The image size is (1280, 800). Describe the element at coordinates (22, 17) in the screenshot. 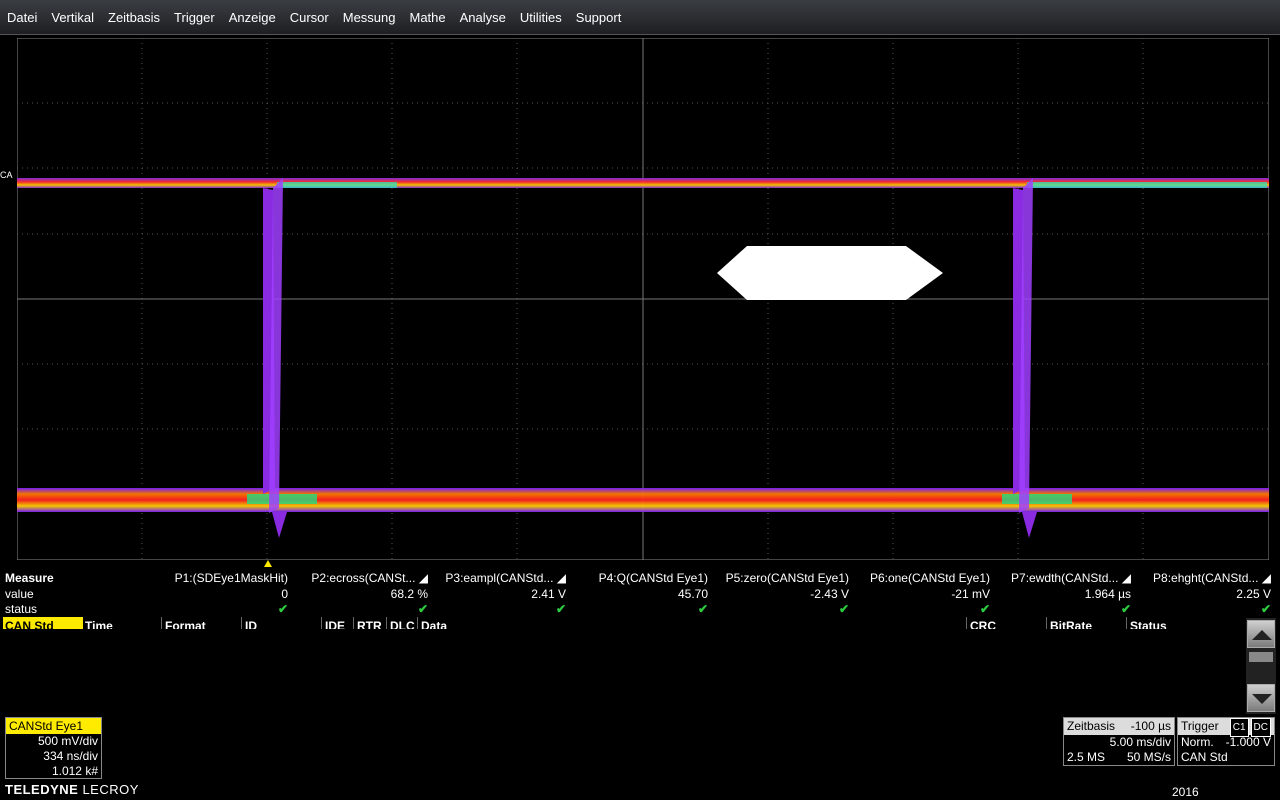

I see `menu-datei: Datei` at that location.